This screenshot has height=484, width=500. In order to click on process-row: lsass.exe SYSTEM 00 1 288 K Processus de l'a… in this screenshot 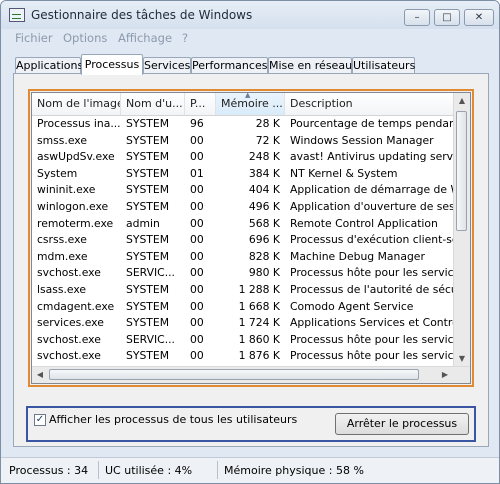, I will do `click(244, 290)`.